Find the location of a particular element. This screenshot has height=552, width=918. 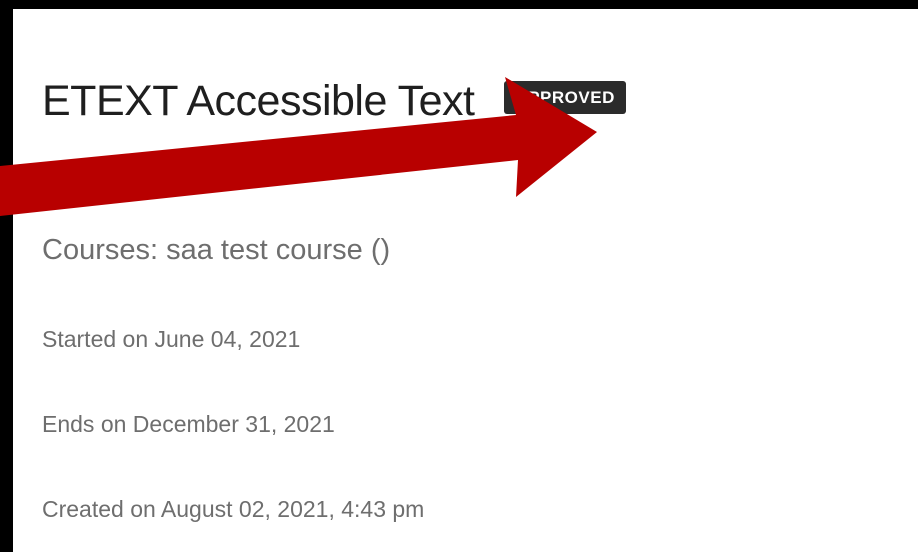

end-date-text: Ends on December 31, 2021 is located at coordinates (188, 424).